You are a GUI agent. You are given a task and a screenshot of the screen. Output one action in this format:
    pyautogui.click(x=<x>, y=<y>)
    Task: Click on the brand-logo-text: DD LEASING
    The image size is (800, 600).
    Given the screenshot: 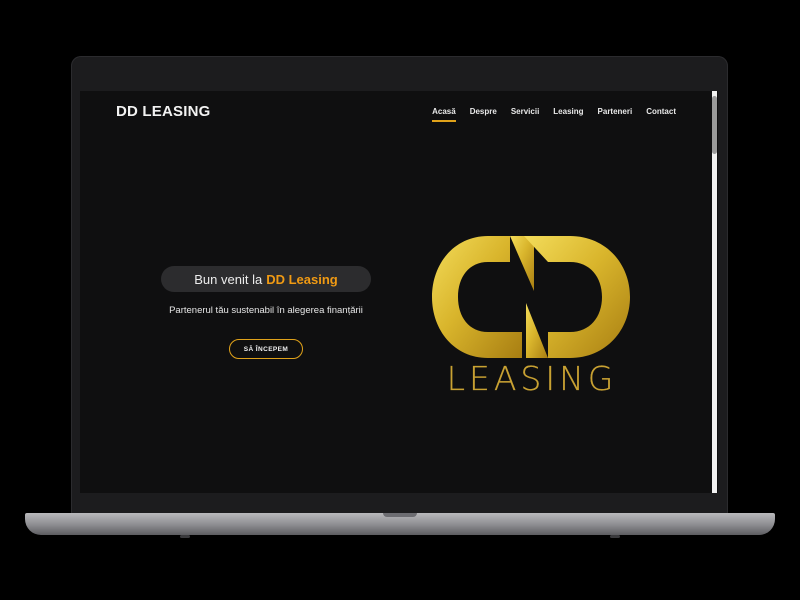 What is the action you would take?
    pyautogui.click(x=163, y=111)
    